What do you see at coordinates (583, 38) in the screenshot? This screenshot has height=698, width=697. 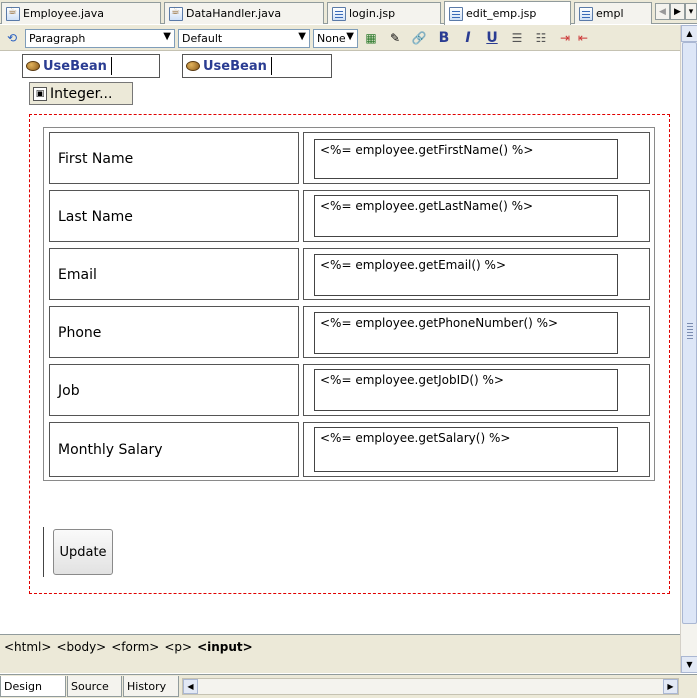 I see `outdent-icon: ⇤` at bounding box center [583, 38].